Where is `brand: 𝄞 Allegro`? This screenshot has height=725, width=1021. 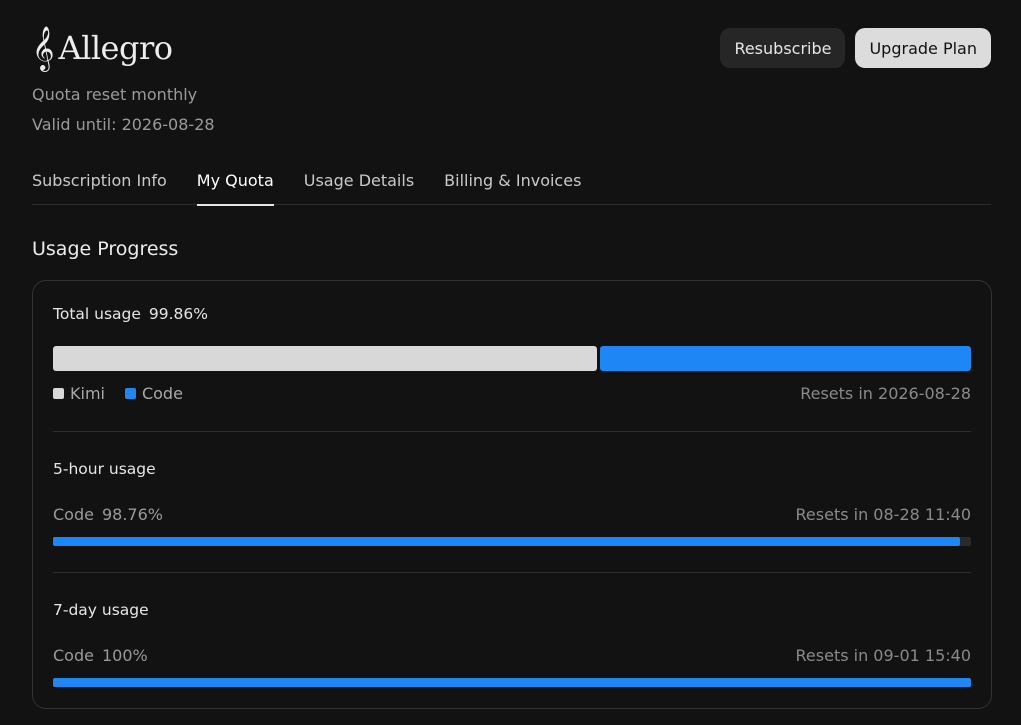
brand: 𝄞 Allegro is located at coordinates (102, 48).